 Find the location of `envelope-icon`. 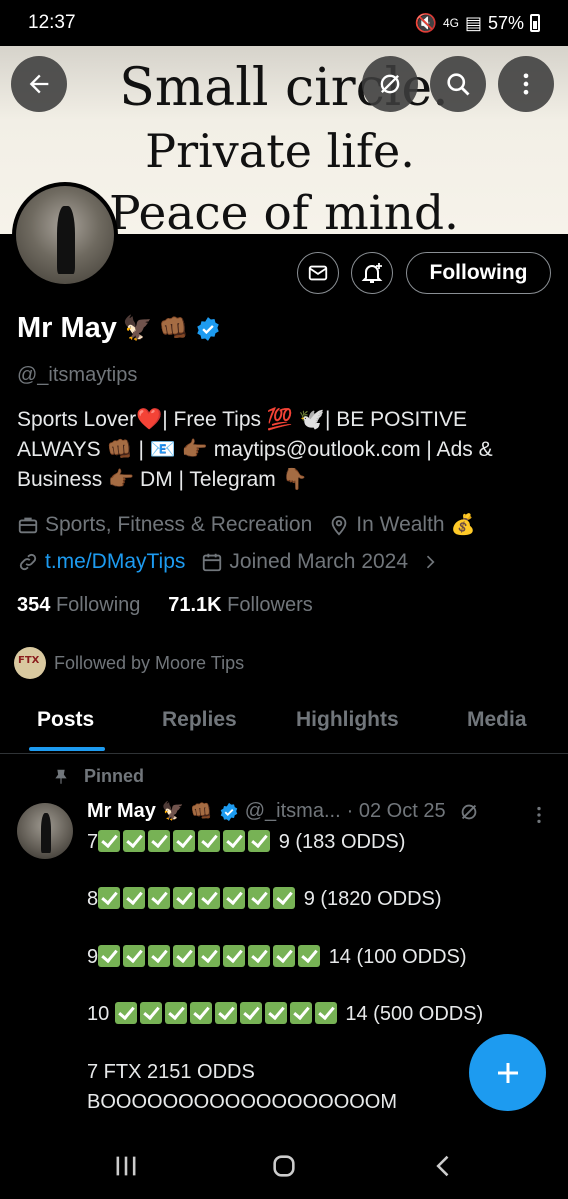

envelope-icon is located at coordinates (318, 273).